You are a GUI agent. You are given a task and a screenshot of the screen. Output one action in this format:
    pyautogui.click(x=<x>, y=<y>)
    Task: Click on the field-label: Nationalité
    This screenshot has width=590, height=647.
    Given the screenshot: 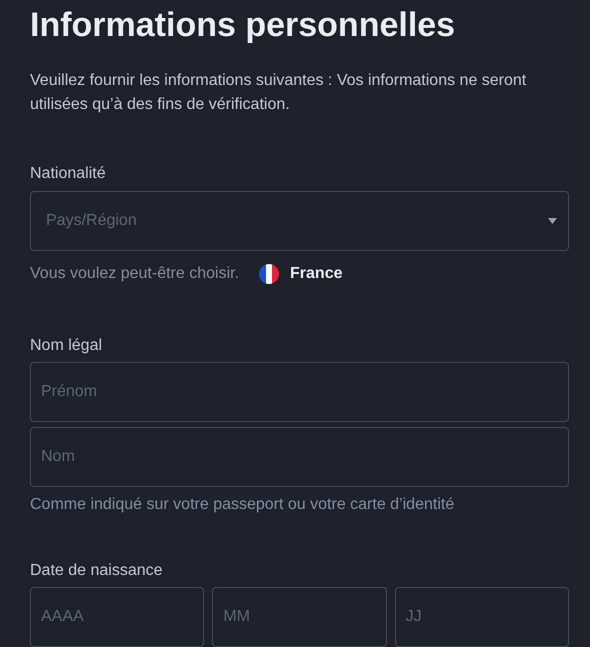 What is the action you would take?
    pyautogui.click(x=68, y=174)
    